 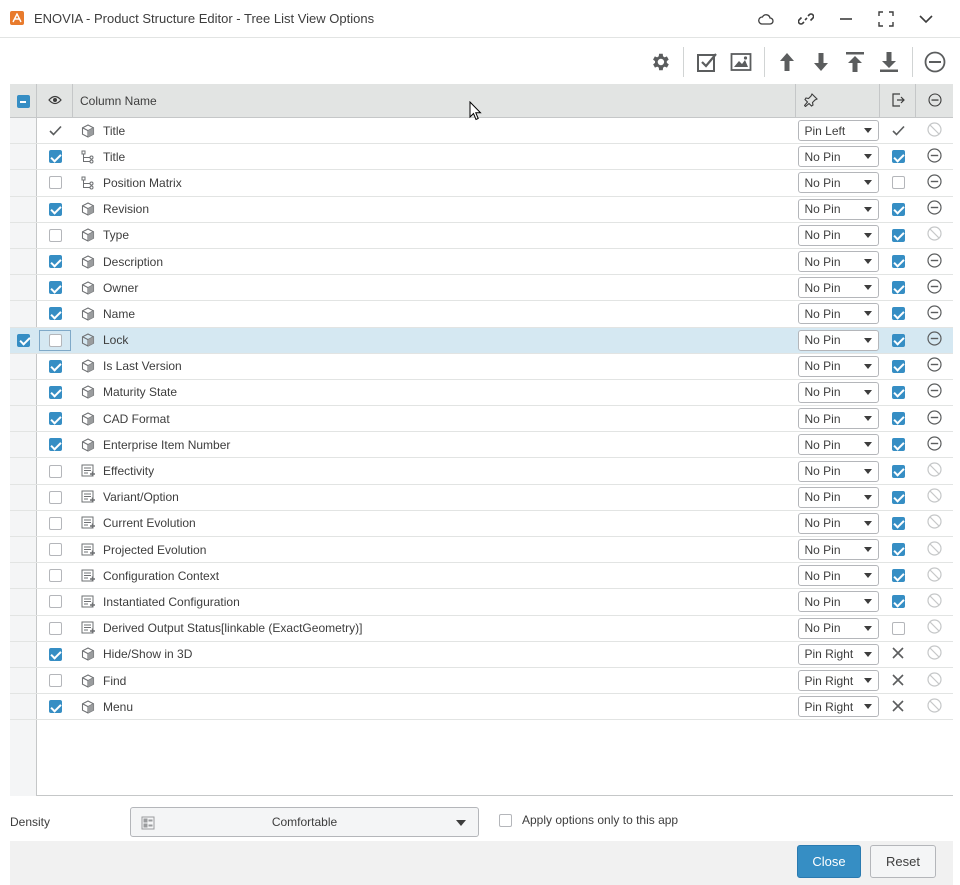 I want to click on table-row: Title Pin Left, so click(x=481, y=131).